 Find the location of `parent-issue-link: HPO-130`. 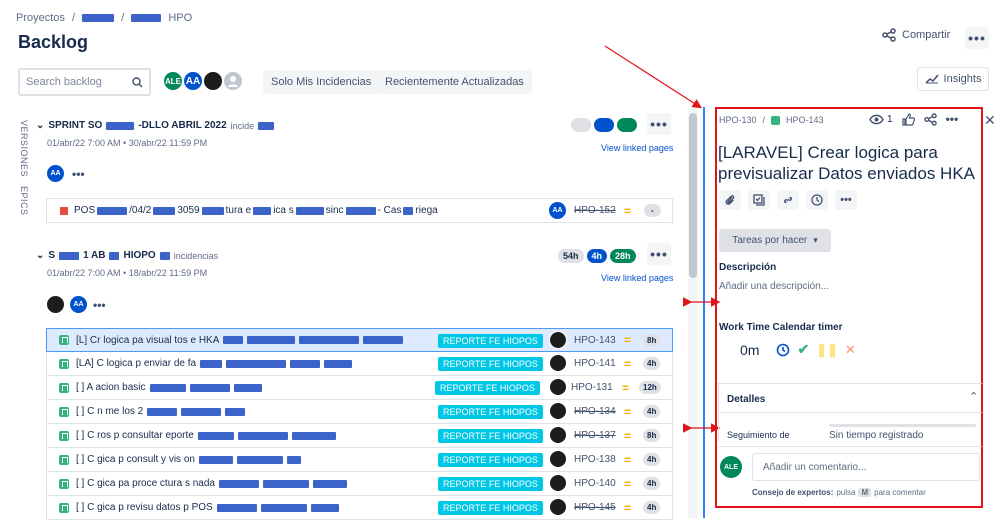

parent-issue-link: HPO-130 is located at coordinates (738, 120).